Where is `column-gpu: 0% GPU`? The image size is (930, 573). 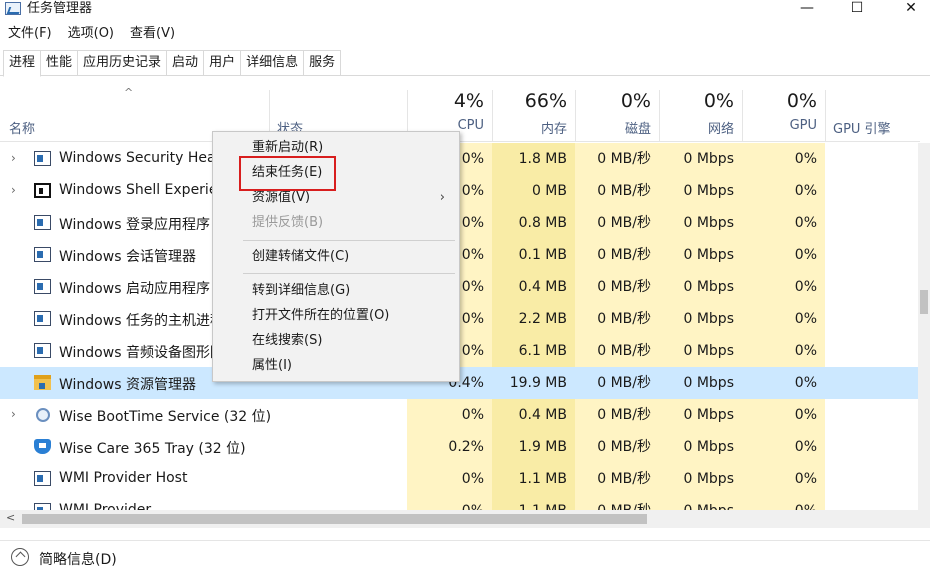 column-gpu: 0% GPU is located at coordinates (783, 109).